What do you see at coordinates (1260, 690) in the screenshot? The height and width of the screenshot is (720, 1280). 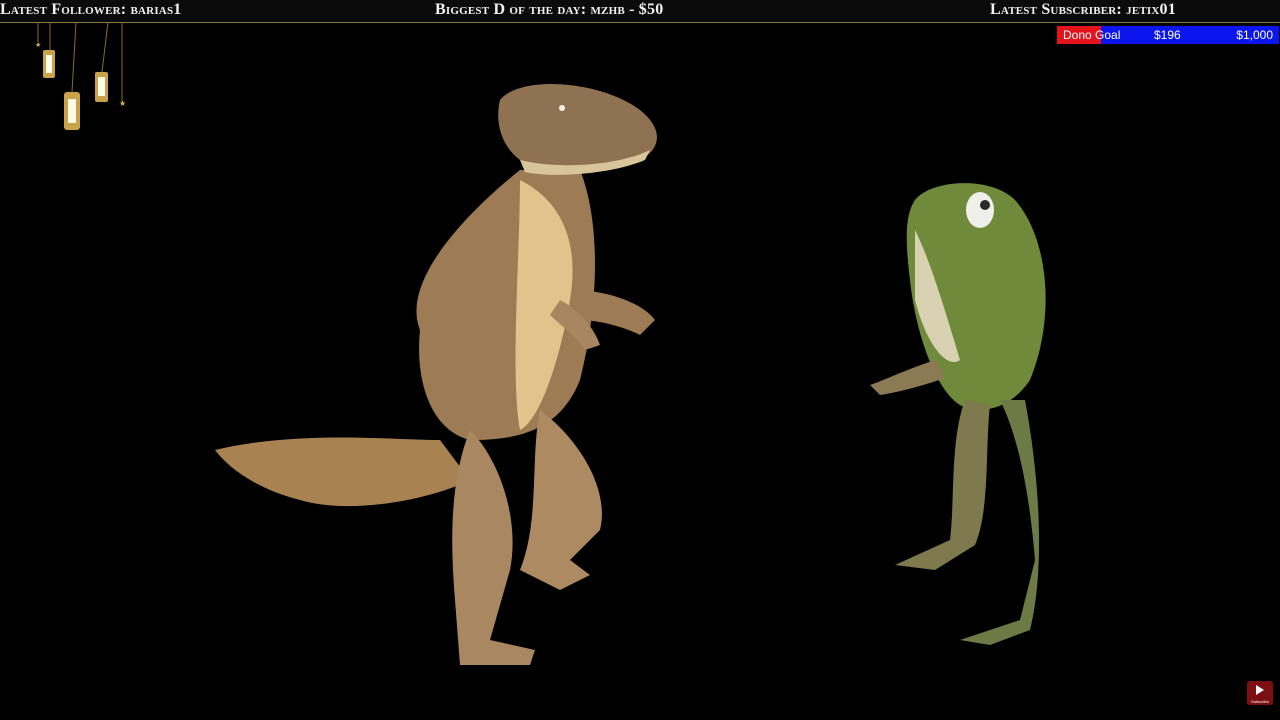 I see `play-icon` at bounding box center [1260, 690].